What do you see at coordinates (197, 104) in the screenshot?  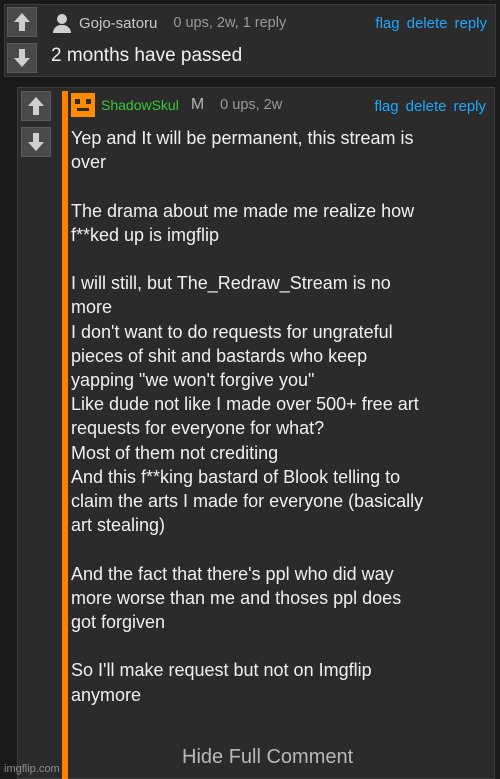 I see `mod-badge: M` at bounding box center [197, 104].